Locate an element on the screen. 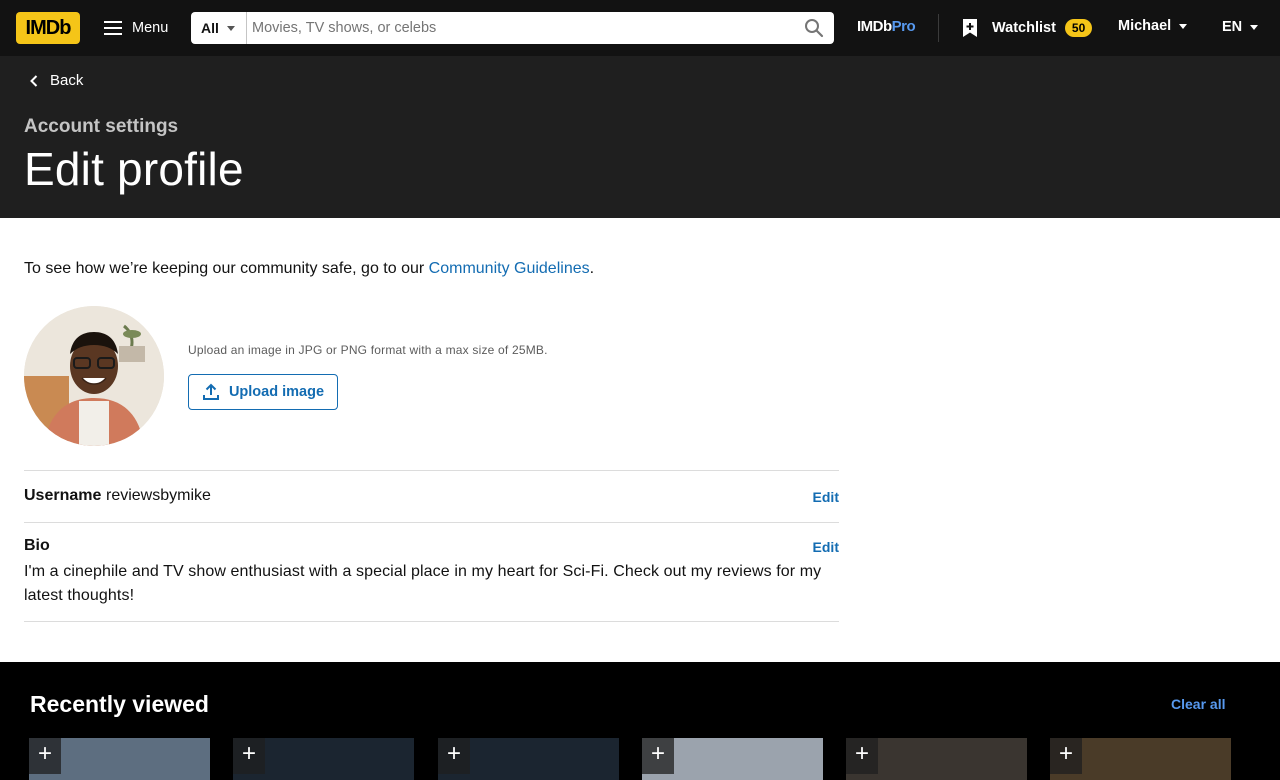 The width and height of the screenshot is (1280, 780). imdb-logo: IMDb is located at coordinates (48, 28).